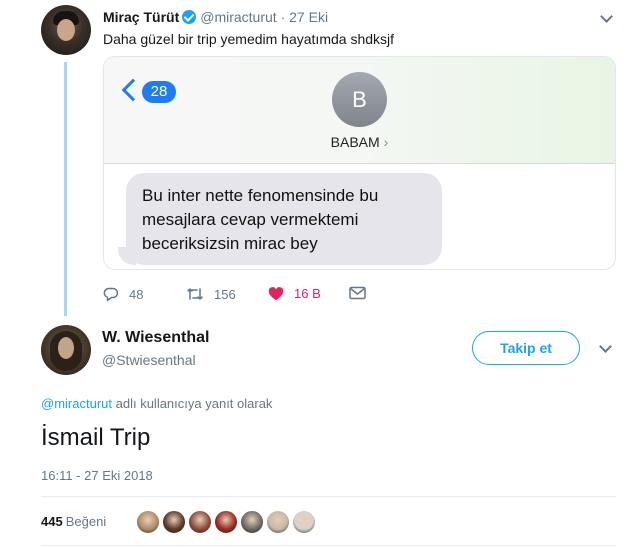 This screenshot has height=547, width=635. What do you see at coordinates (526, 348) in the screenshot?
I see `follow-button: Takip et` at bounding box center [526, 348].